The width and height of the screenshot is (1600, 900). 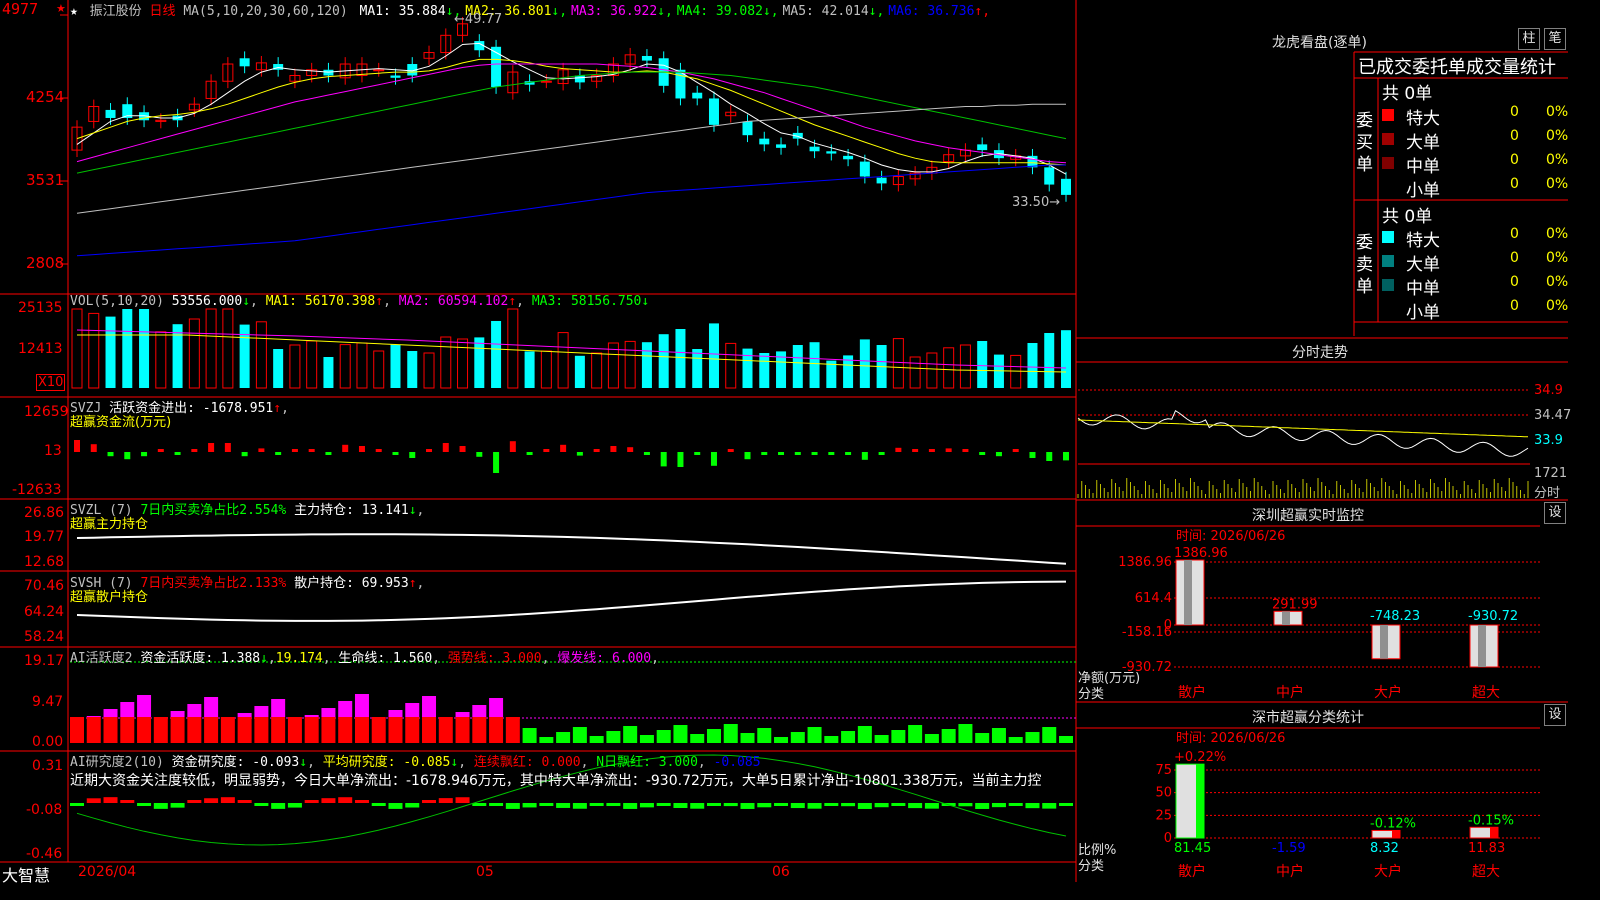 I want to click on svzl-tick: 26.86, so click(x=44, y=513).